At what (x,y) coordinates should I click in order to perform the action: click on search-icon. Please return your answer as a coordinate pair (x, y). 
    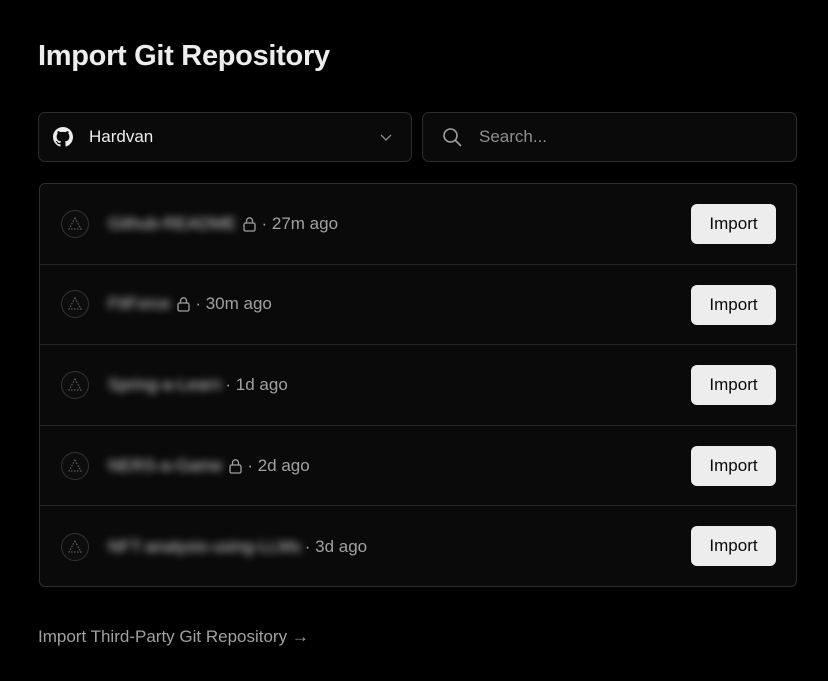
    Looking at the image, I should click on (452, 137).